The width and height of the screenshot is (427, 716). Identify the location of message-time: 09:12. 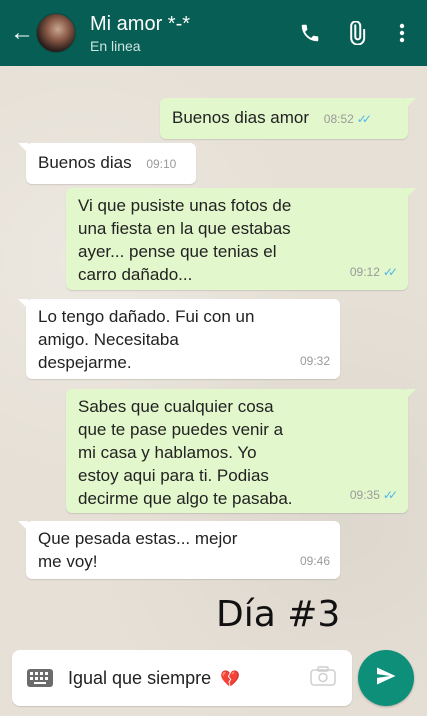
(364, 272).